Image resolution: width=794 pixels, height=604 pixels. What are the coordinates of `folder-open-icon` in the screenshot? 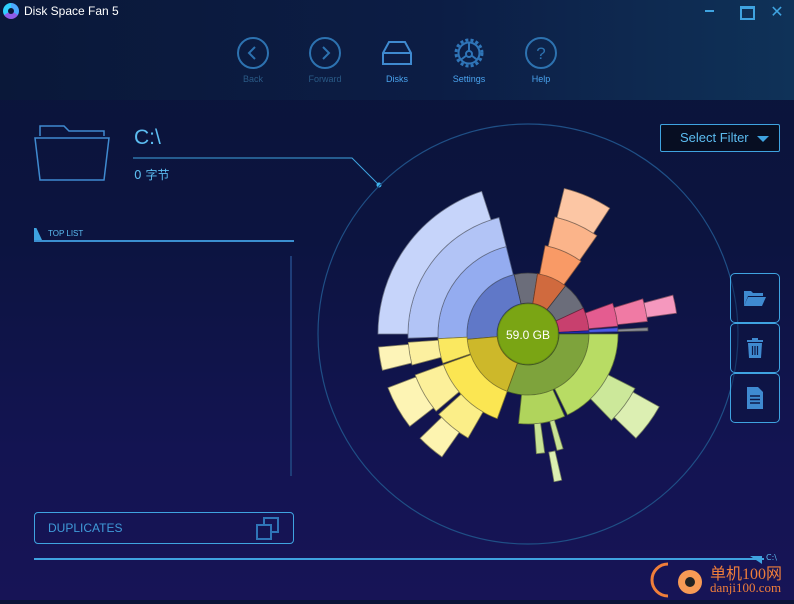 It's located at (755, 298).